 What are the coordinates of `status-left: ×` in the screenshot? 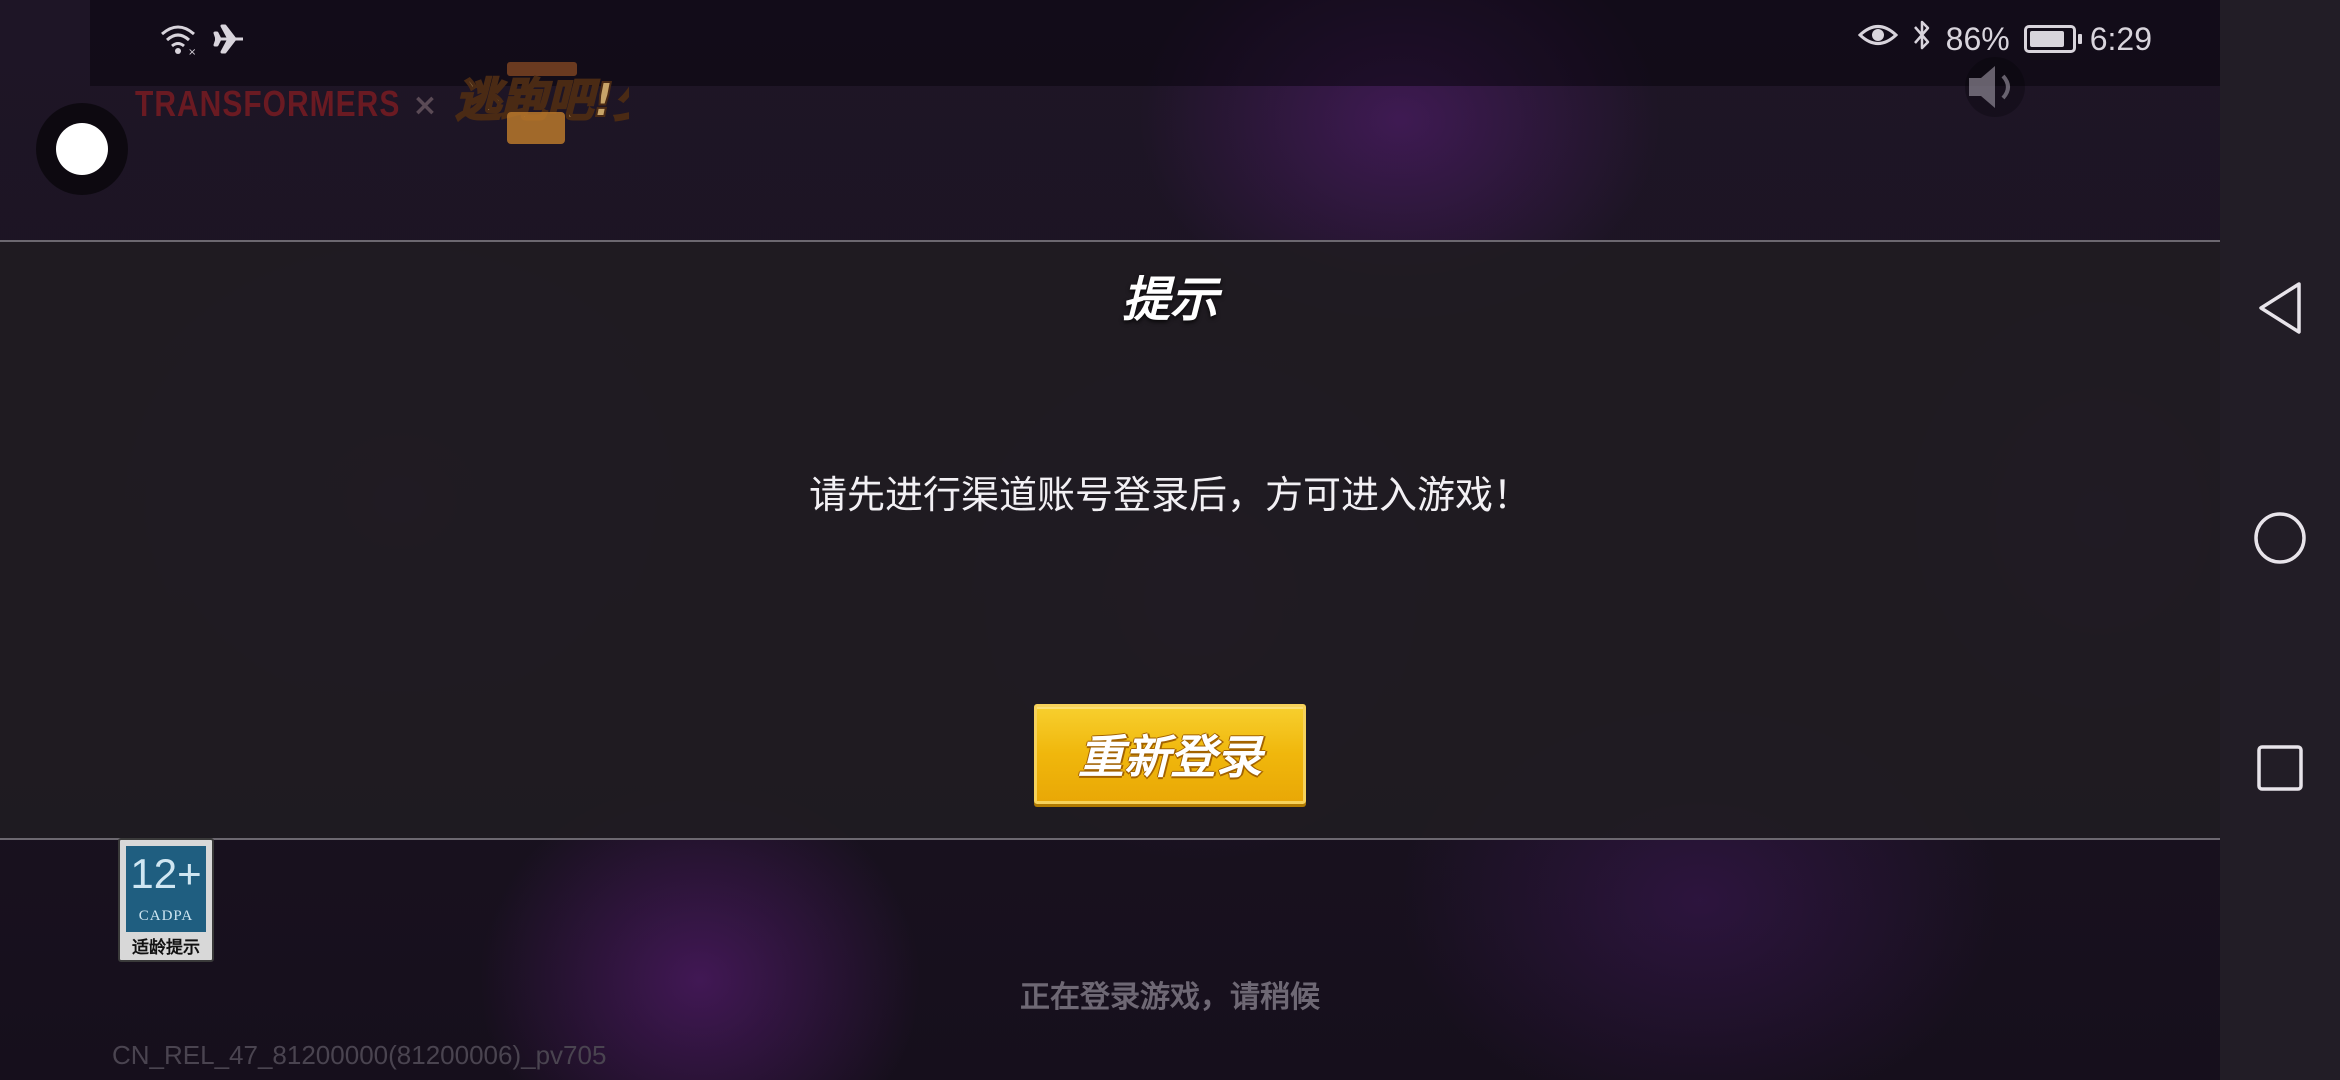 It's located at (202, 41).